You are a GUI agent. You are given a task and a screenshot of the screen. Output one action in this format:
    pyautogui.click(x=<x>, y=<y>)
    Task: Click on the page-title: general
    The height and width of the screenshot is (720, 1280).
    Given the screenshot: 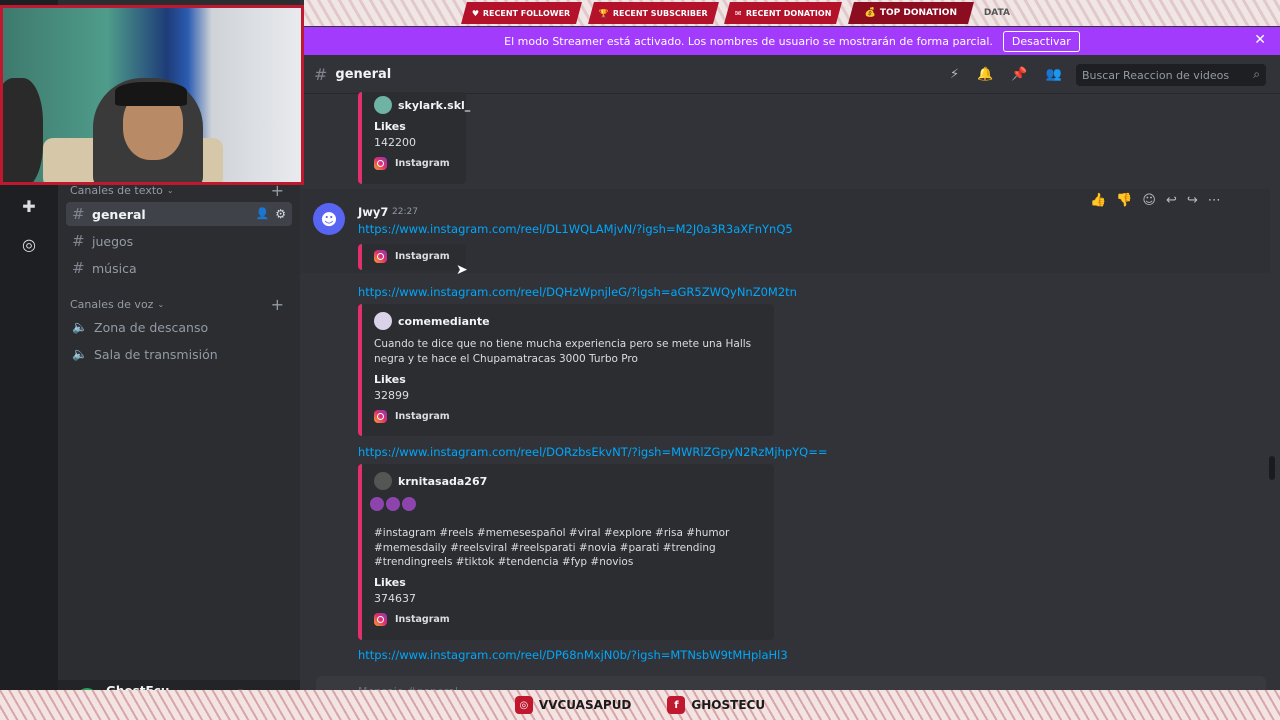 What is the action you would take?
    pyautogui.click(x=363, y=74)
    